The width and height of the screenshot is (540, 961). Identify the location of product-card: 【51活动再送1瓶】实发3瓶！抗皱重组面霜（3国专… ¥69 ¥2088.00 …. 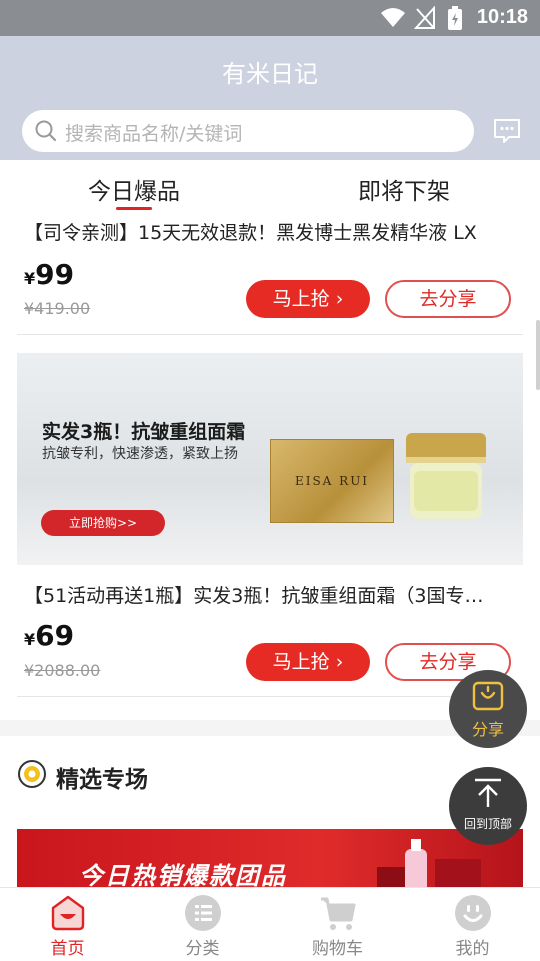
(270, 637).